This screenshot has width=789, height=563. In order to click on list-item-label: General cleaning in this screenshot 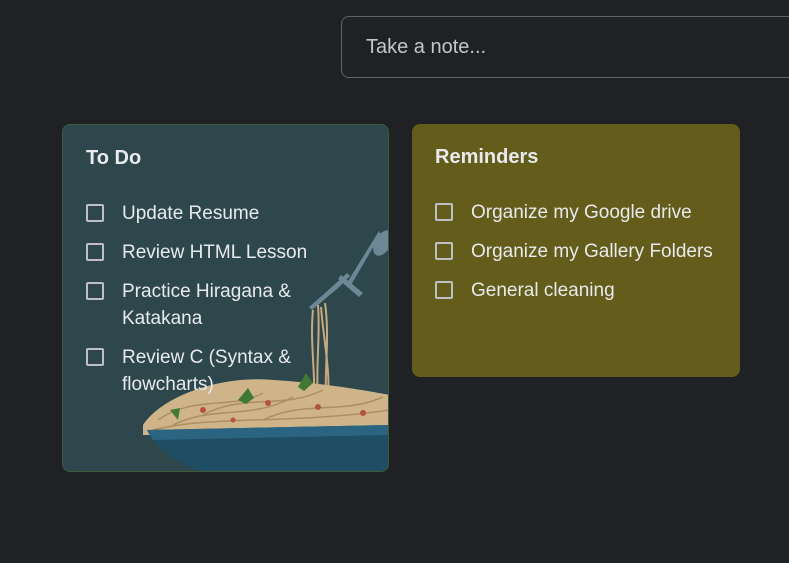, I will do `click(543, 290)`.